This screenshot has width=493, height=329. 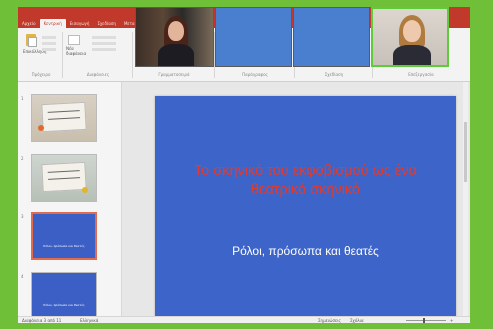 What do you see at coordinates (64, 296) in the screenshot?
I see `slide-thumbnail-4: Ρόλοι, πρόσωπα και θεατές` at bounding box center [64, 296].